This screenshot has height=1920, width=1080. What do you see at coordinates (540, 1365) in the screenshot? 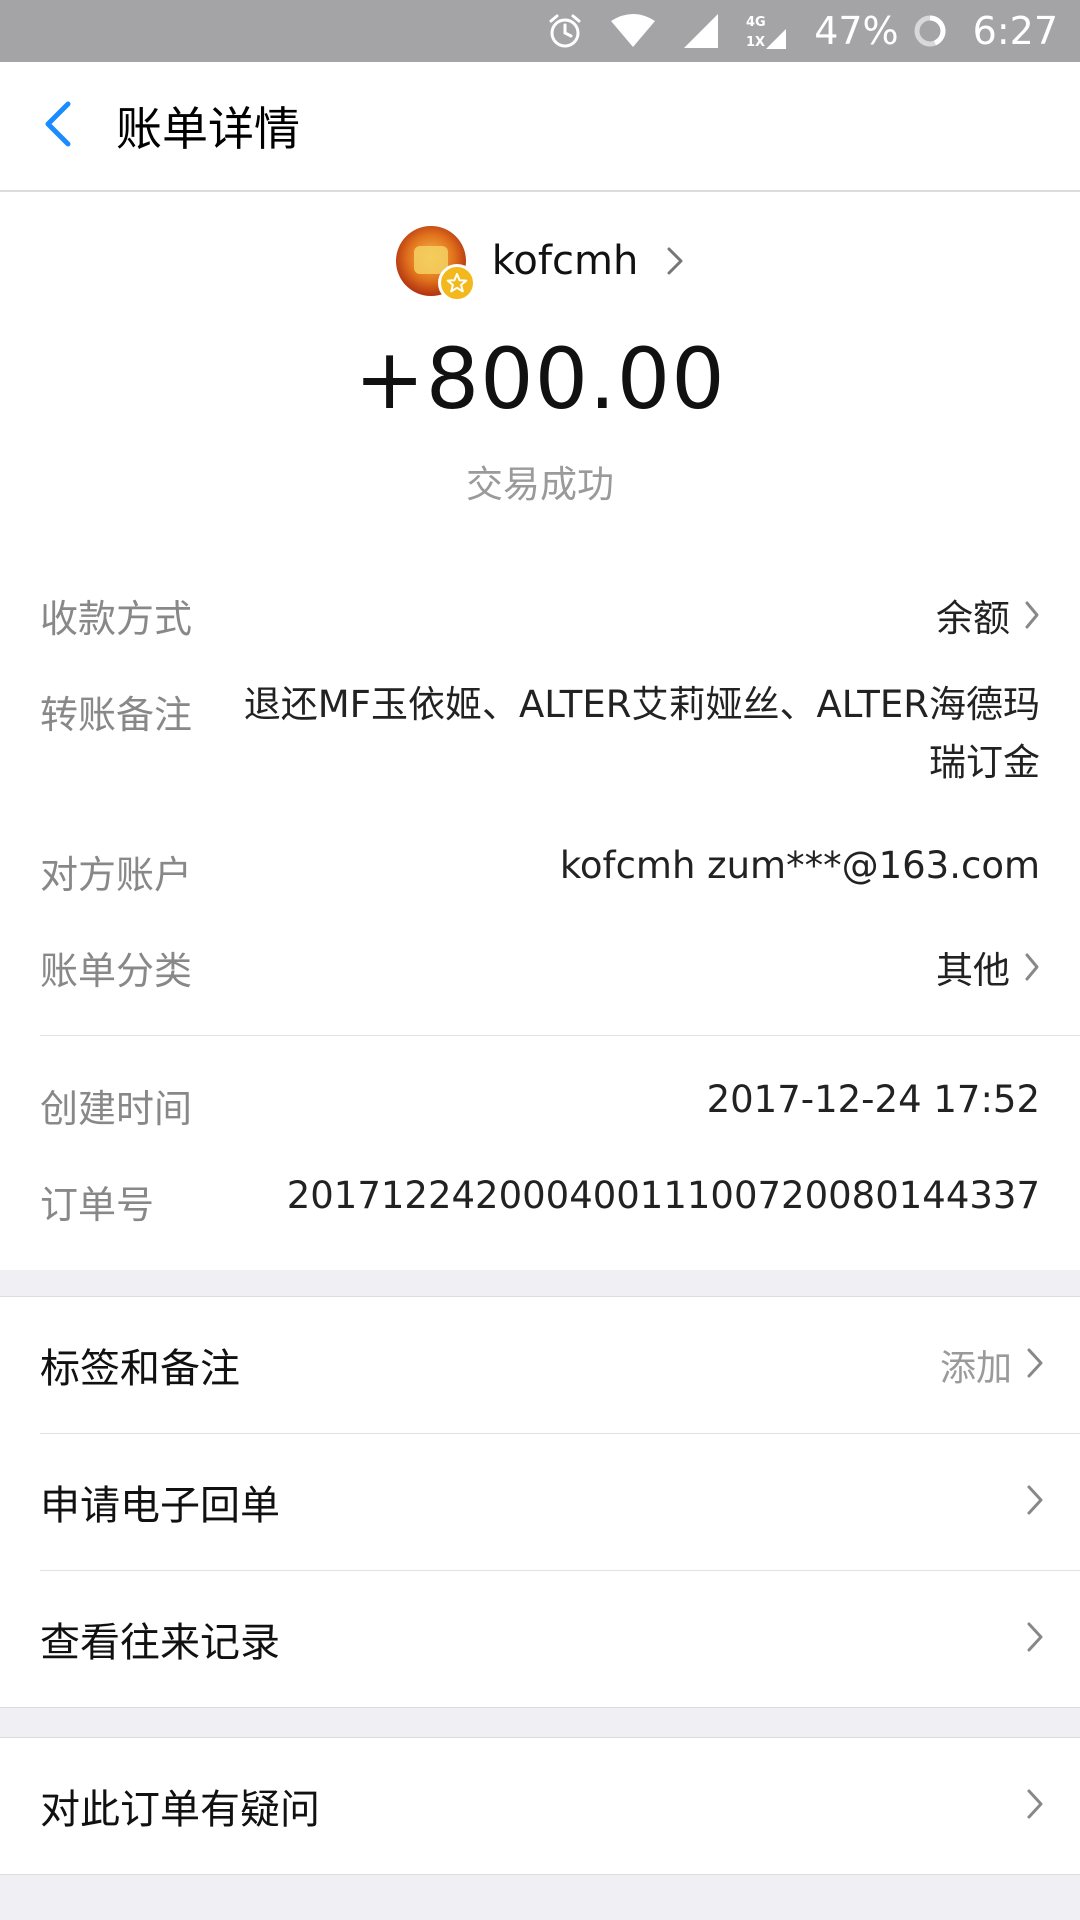
I see `tags-and-notes-item: 标签和备注 添加` at bounding box center [540, 1365].